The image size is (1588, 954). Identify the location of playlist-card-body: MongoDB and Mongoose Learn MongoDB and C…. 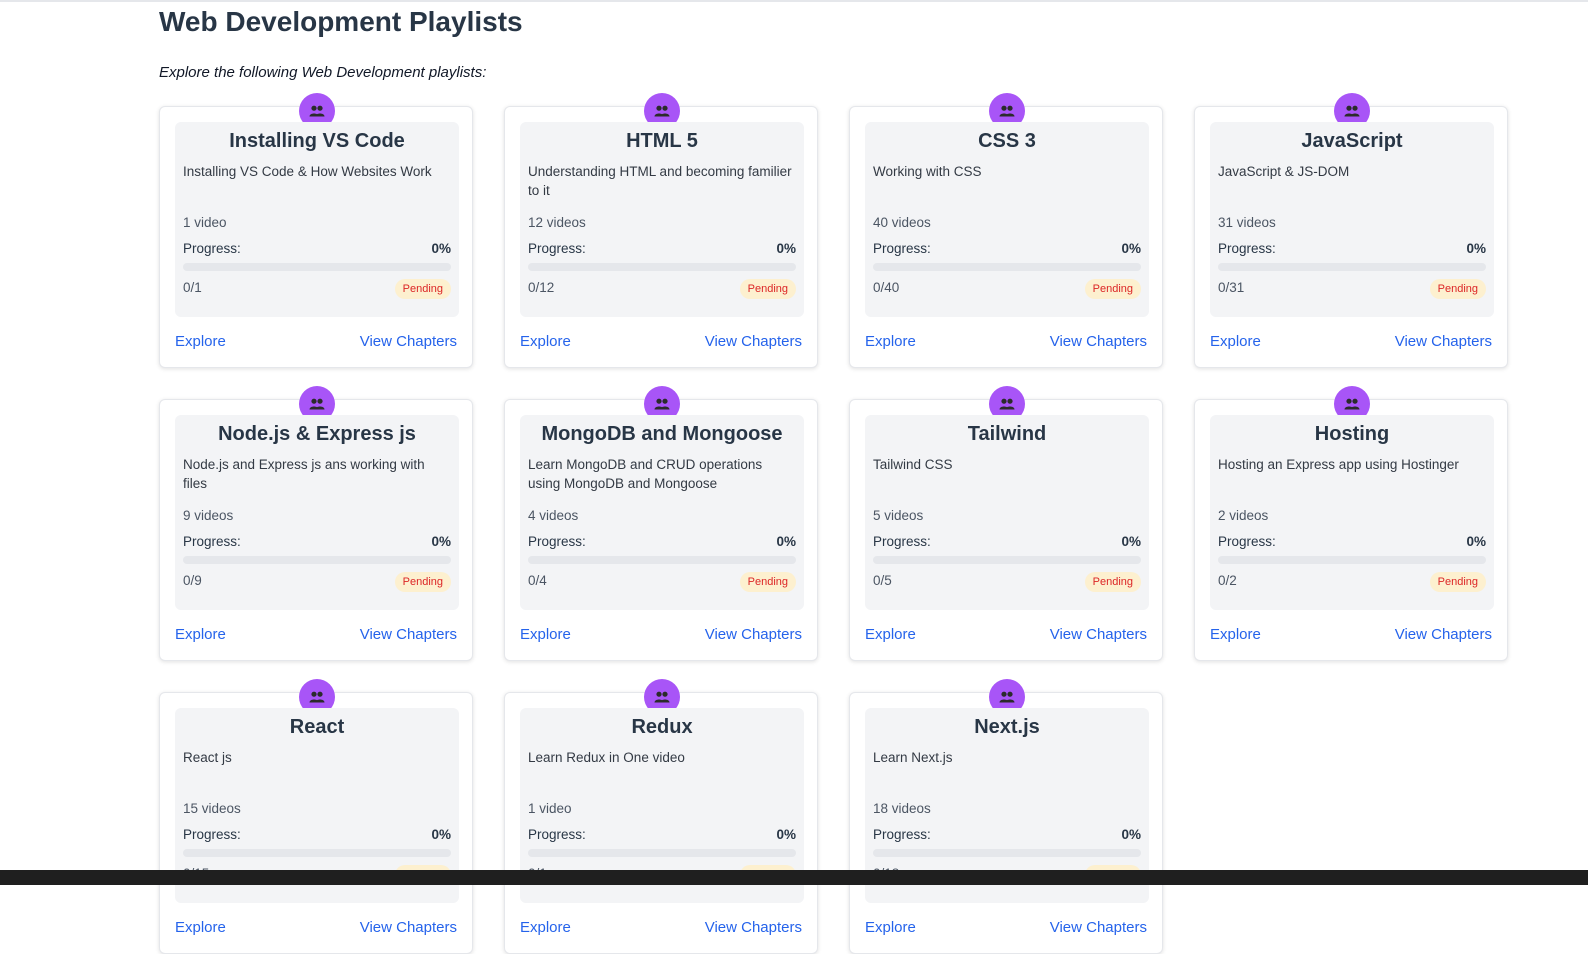
(662, 512).